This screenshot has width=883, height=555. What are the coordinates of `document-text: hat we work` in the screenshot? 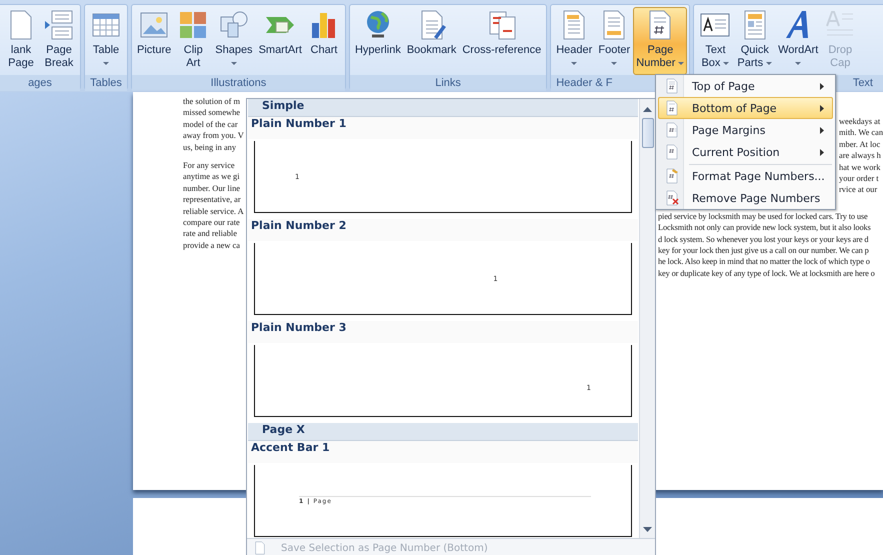 It's located at (860, 168).